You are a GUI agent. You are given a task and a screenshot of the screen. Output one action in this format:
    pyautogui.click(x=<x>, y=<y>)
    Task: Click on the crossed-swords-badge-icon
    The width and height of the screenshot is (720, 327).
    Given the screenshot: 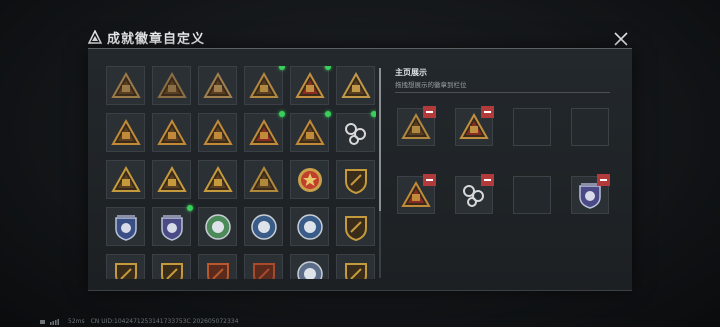 What is the action you would take?
    pyautogui.click(x=217, y=270)
    